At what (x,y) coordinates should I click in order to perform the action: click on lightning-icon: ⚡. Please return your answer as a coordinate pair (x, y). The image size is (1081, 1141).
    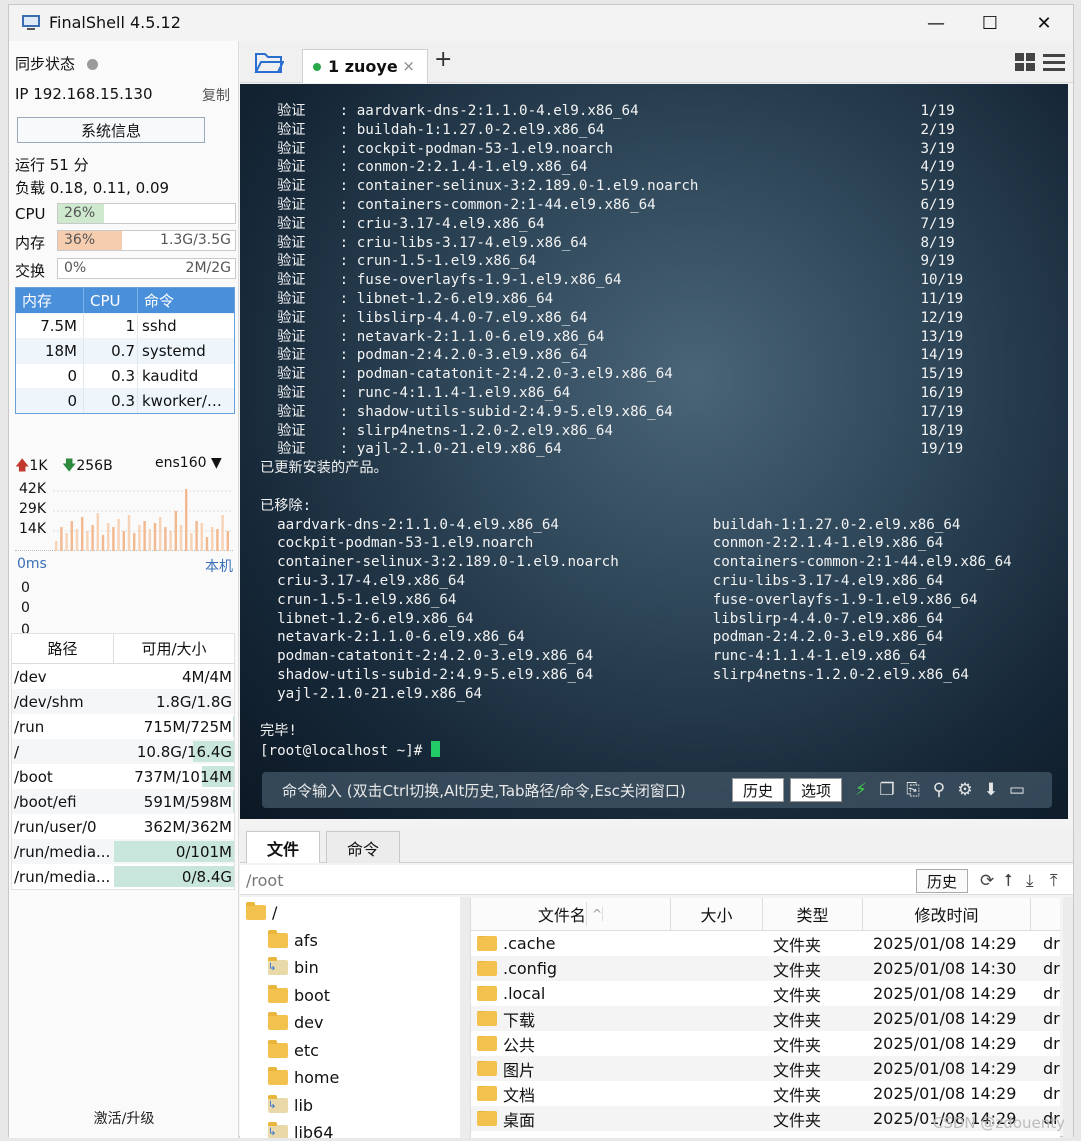
    Looking at the image, I should click on (861, 790).